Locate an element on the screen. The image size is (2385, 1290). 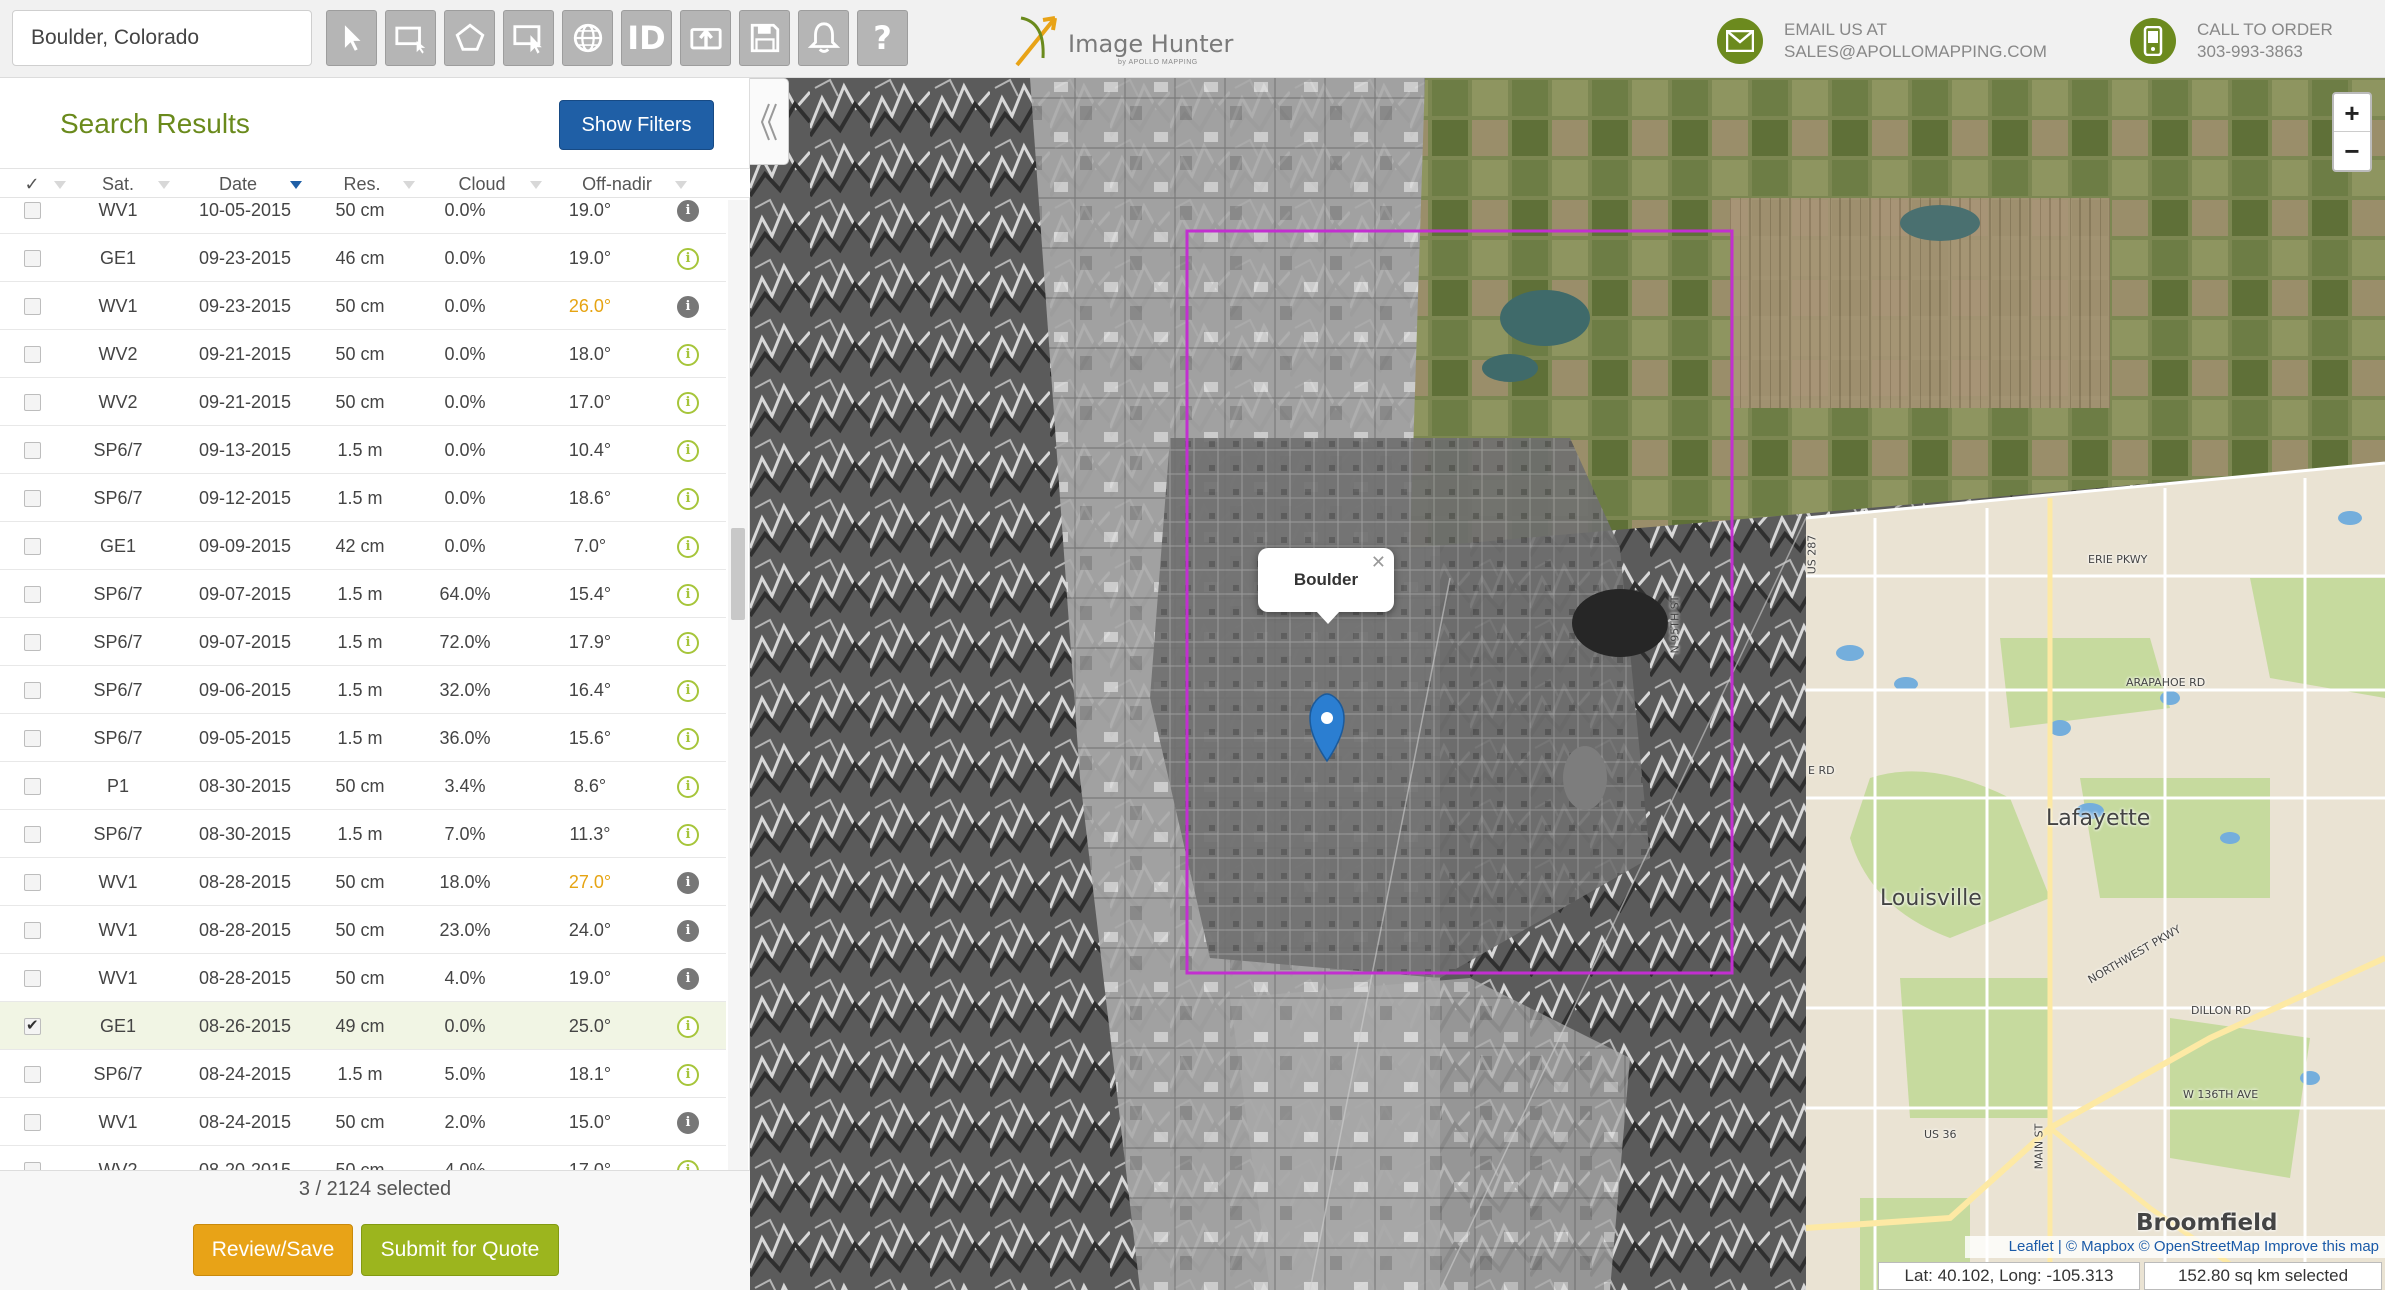
col-date: Date is located at coordinates (238, 184).